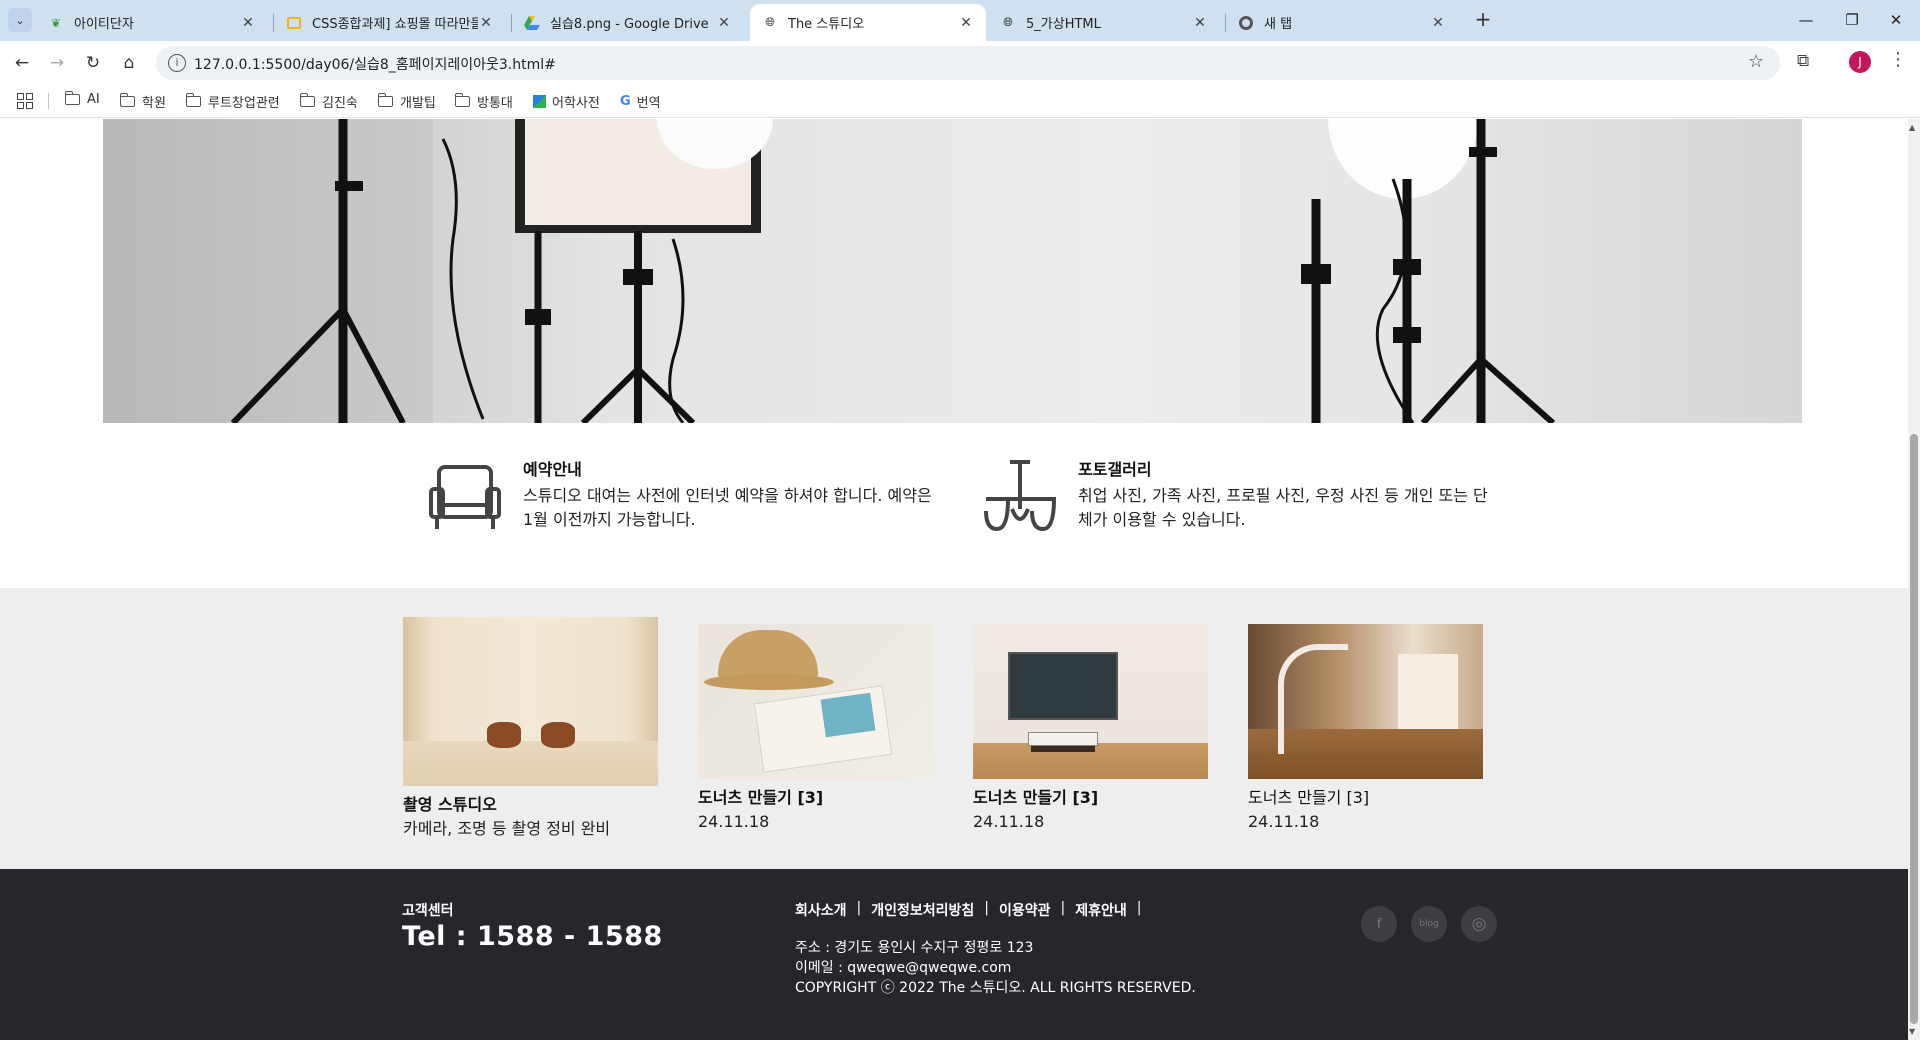 The width and height of the screenshot is (1920, 1040). I want to click on home-button: ⌂, so click(129, 63).